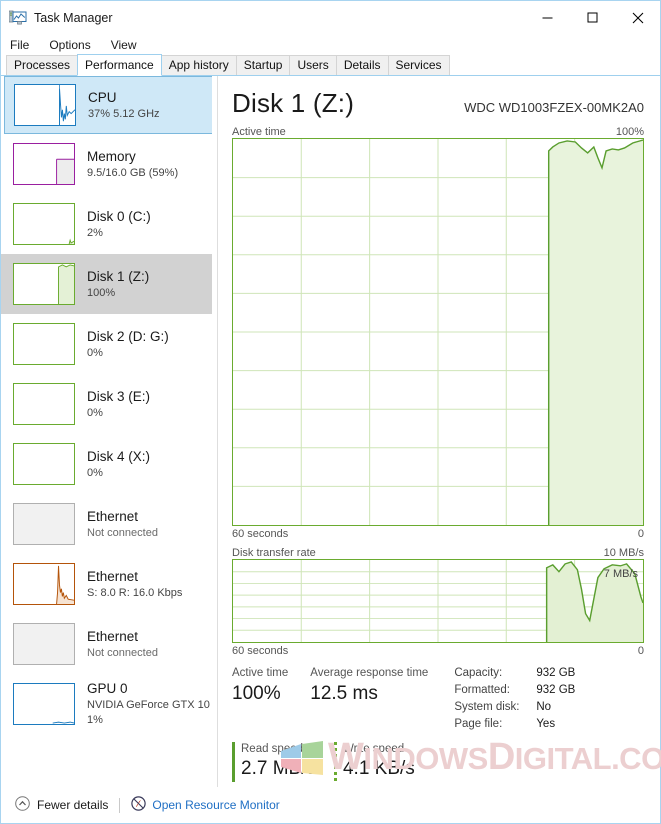 This screenshot has height=824, width=661. Describe the element at coordinates (113, 636) in the screenshot. I see `sidebar-item-label: Ethernet` at that location.